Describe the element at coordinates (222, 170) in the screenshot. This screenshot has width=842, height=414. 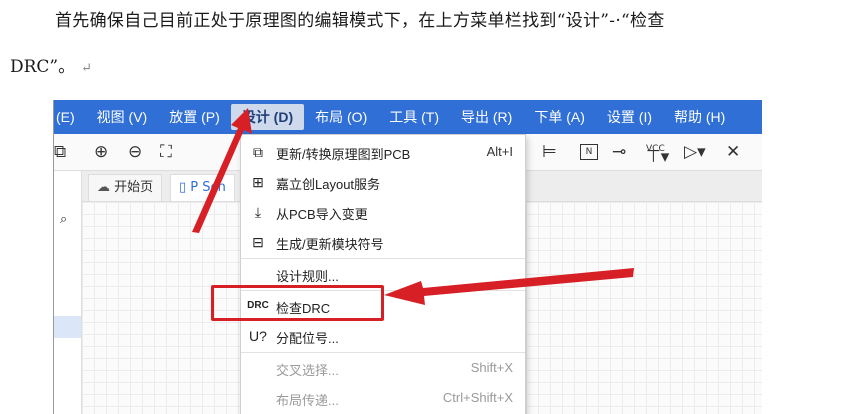
I see `arrow-to-design-menu` at that location.